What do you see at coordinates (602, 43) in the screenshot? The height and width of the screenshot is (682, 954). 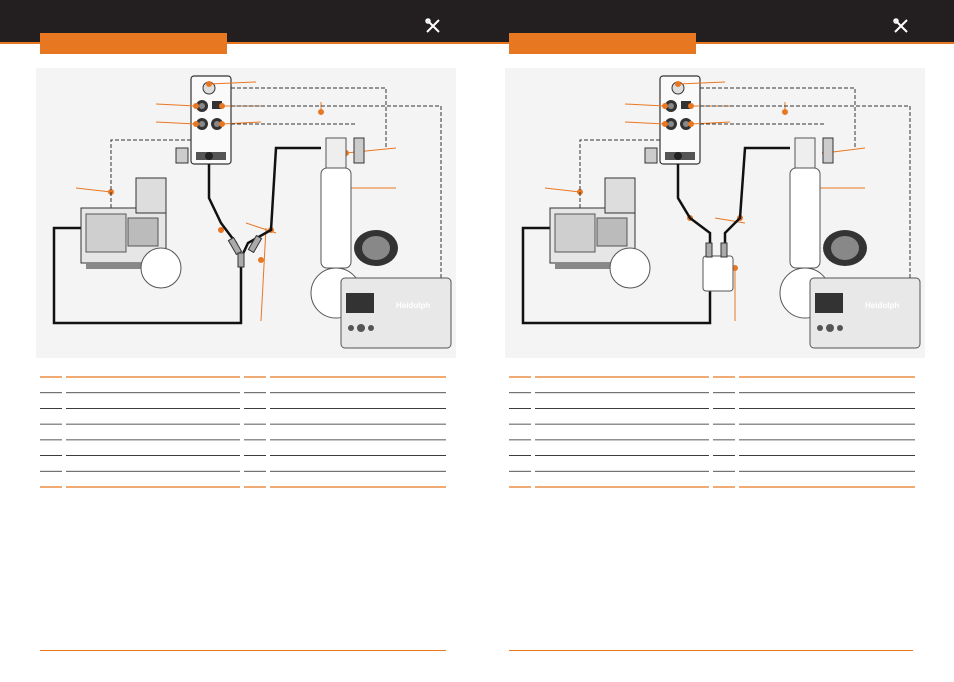 I see `section-tab-right` at bounding box center [602, 43].